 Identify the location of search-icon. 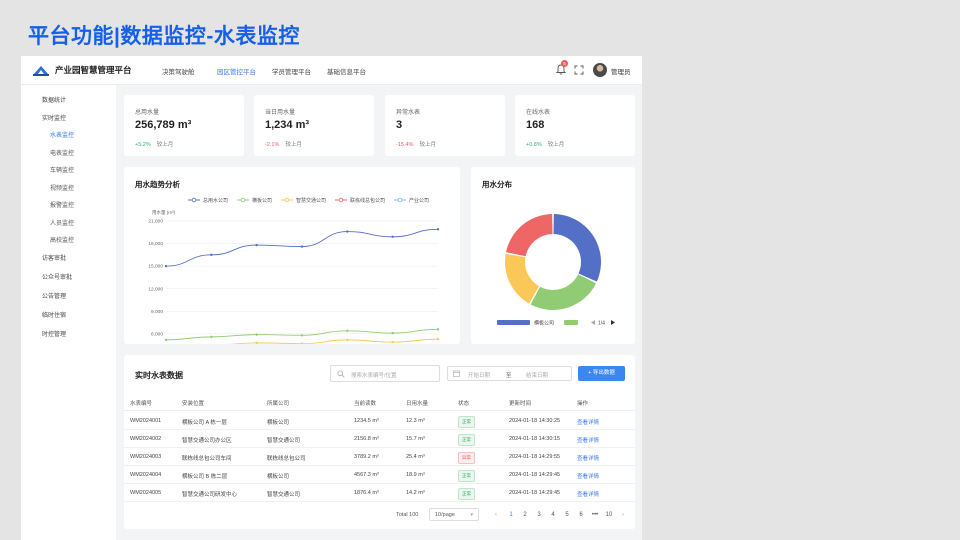
(341, 374).